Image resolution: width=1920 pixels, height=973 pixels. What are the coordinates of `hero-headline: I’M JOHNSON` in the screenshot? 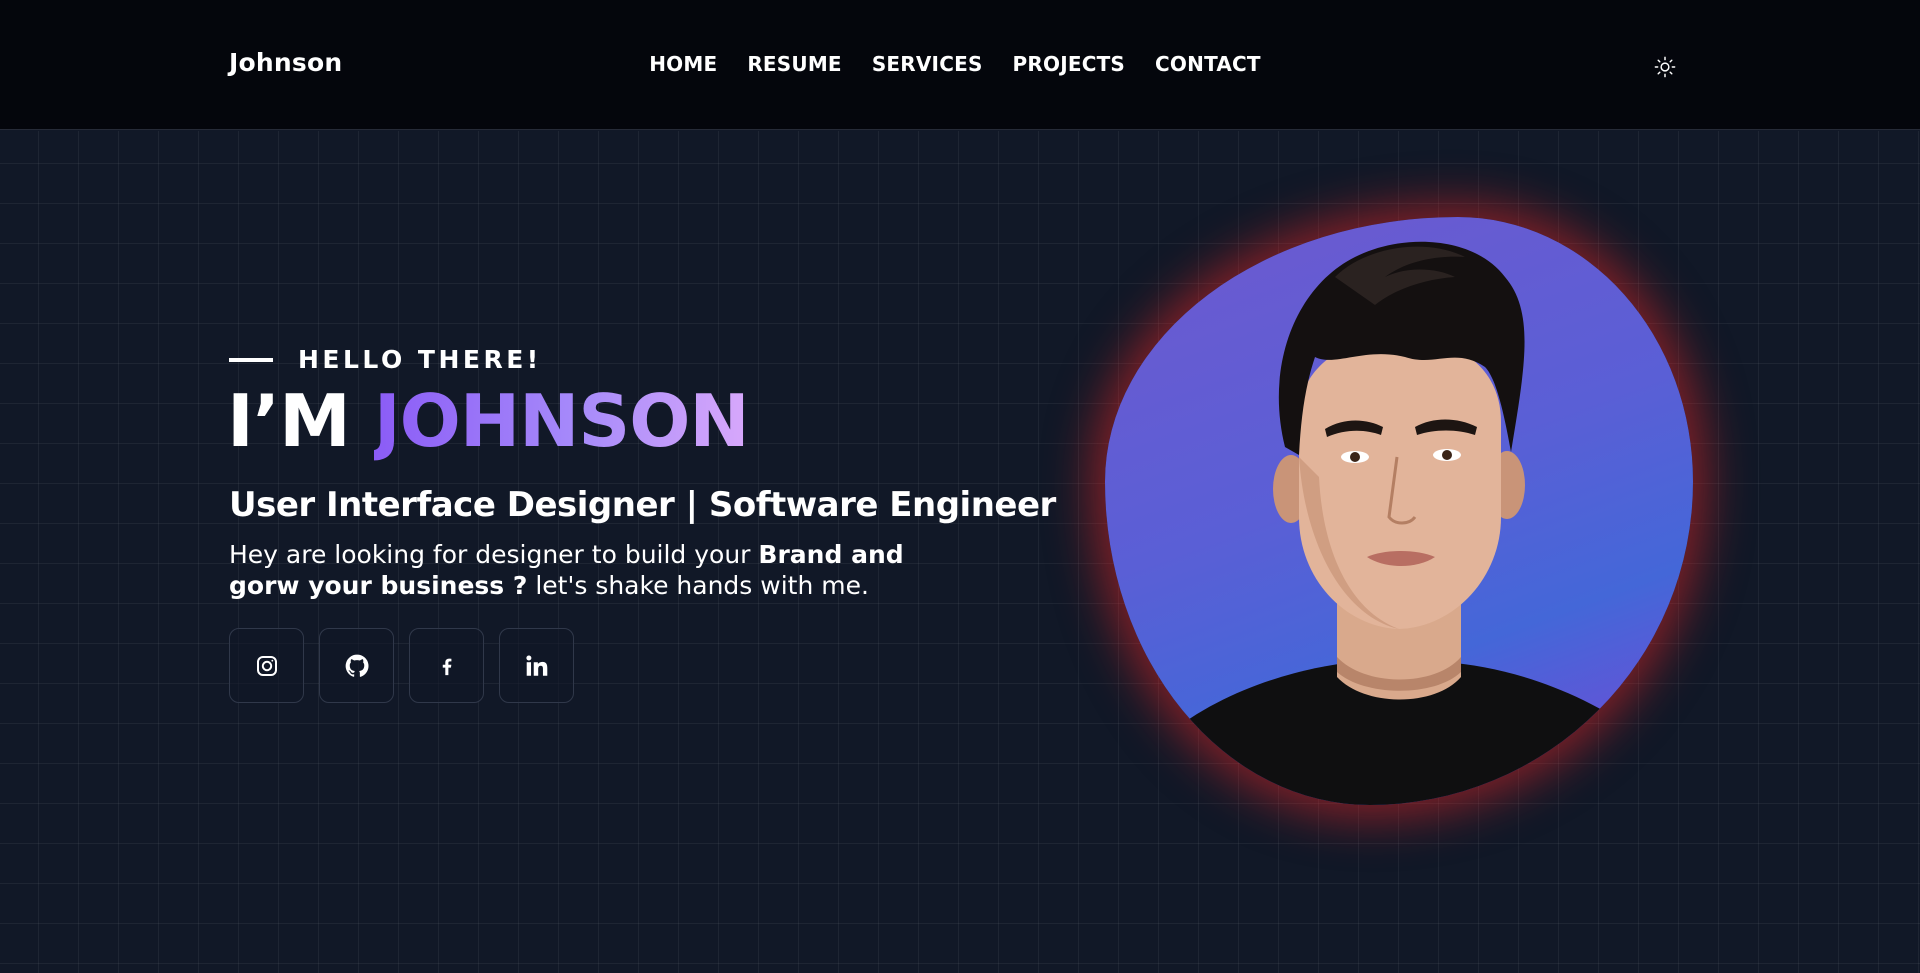 It's located at (488, 421).